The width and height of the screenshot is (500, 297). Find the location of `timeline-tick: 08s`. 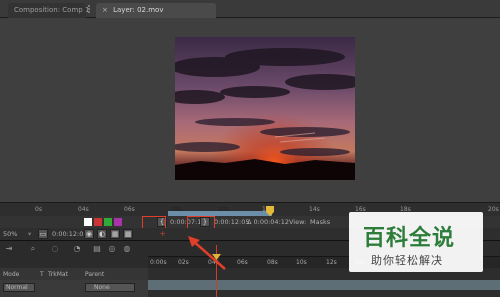

timeline-tick: 08s is located at coordinates (272, 262).